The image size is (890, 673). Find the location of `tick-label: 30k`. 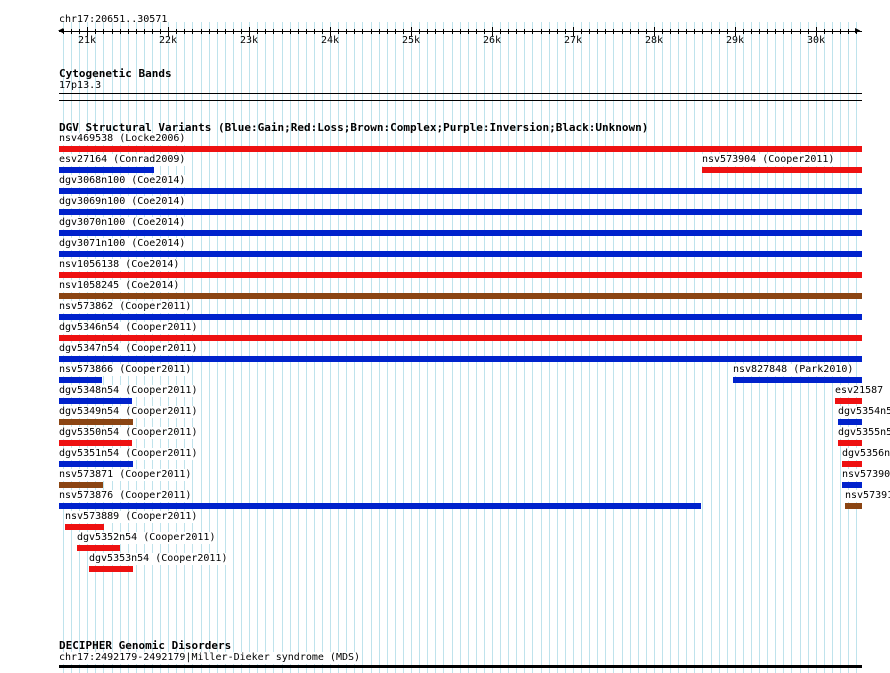

tick-label: 30k is located at coordinates (816, 40).